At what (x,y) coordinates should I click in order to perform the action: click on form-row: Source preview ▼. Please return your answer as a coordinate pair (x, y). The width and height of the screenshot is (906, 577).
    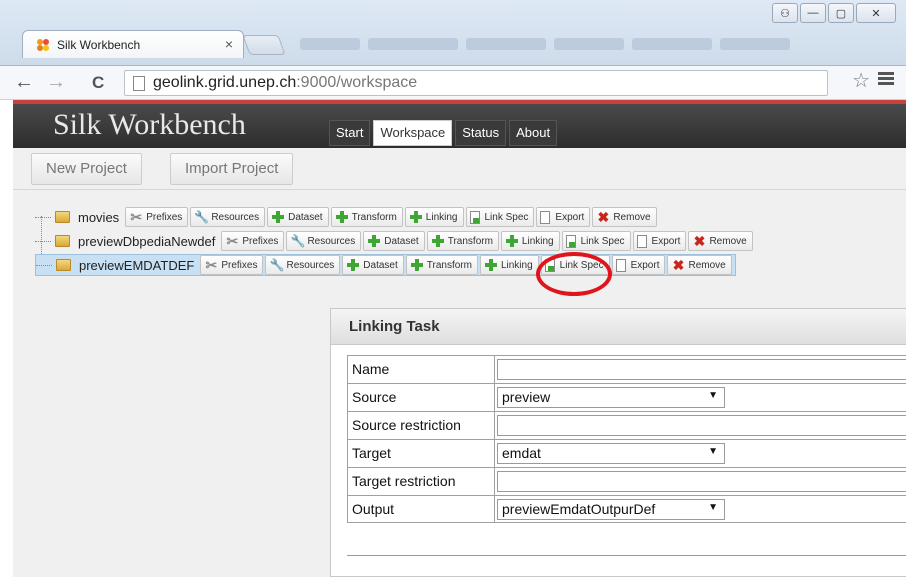
    Looking at the image, I should click on (626, 397).